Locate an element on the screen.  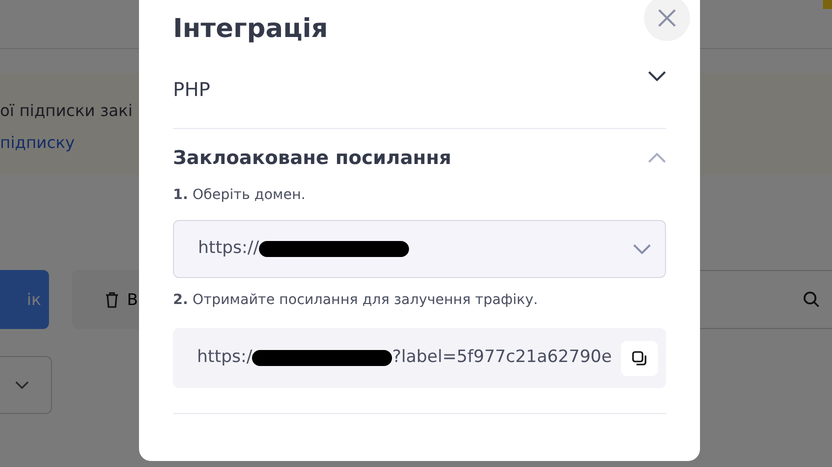
notice-text: ої підписки закі is located at coordinates (67, 111).